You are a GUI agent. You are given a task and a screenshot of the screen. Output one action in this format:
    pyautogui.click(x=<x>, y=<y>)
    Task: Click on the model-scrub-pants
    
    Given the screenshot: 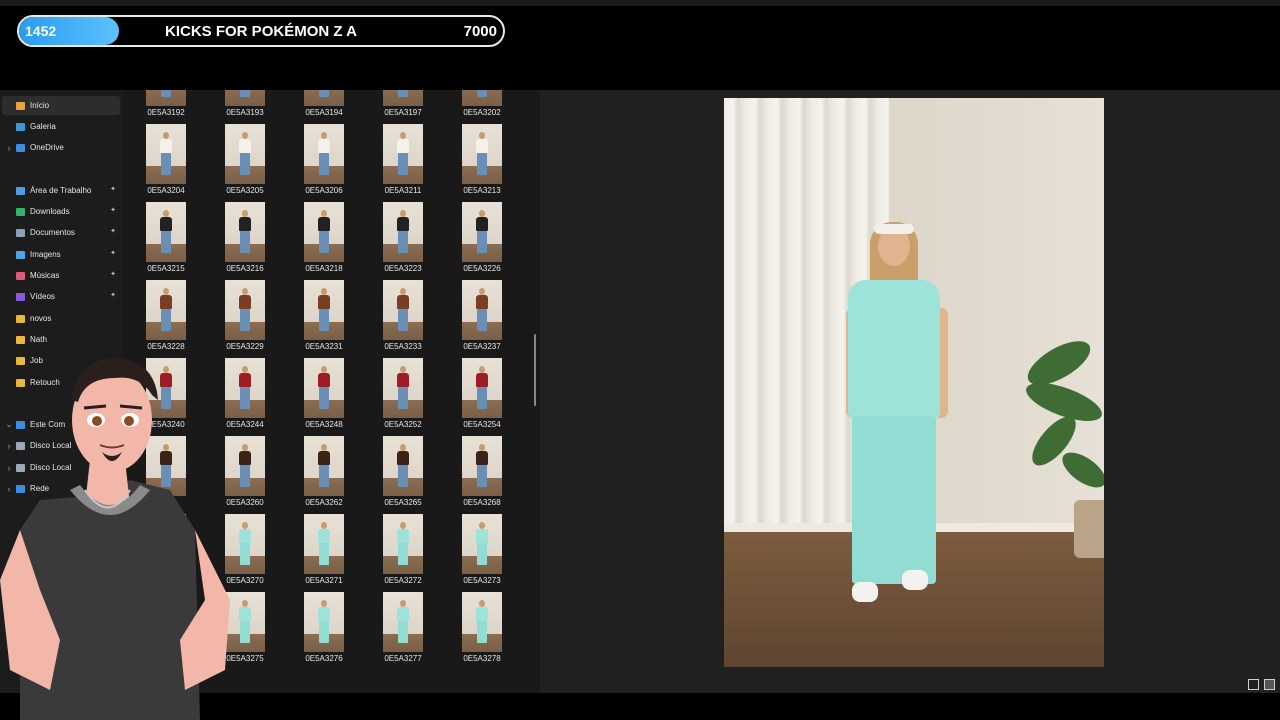 What is the action you would take?
    pyautogui.click(x=894, y=500)
    